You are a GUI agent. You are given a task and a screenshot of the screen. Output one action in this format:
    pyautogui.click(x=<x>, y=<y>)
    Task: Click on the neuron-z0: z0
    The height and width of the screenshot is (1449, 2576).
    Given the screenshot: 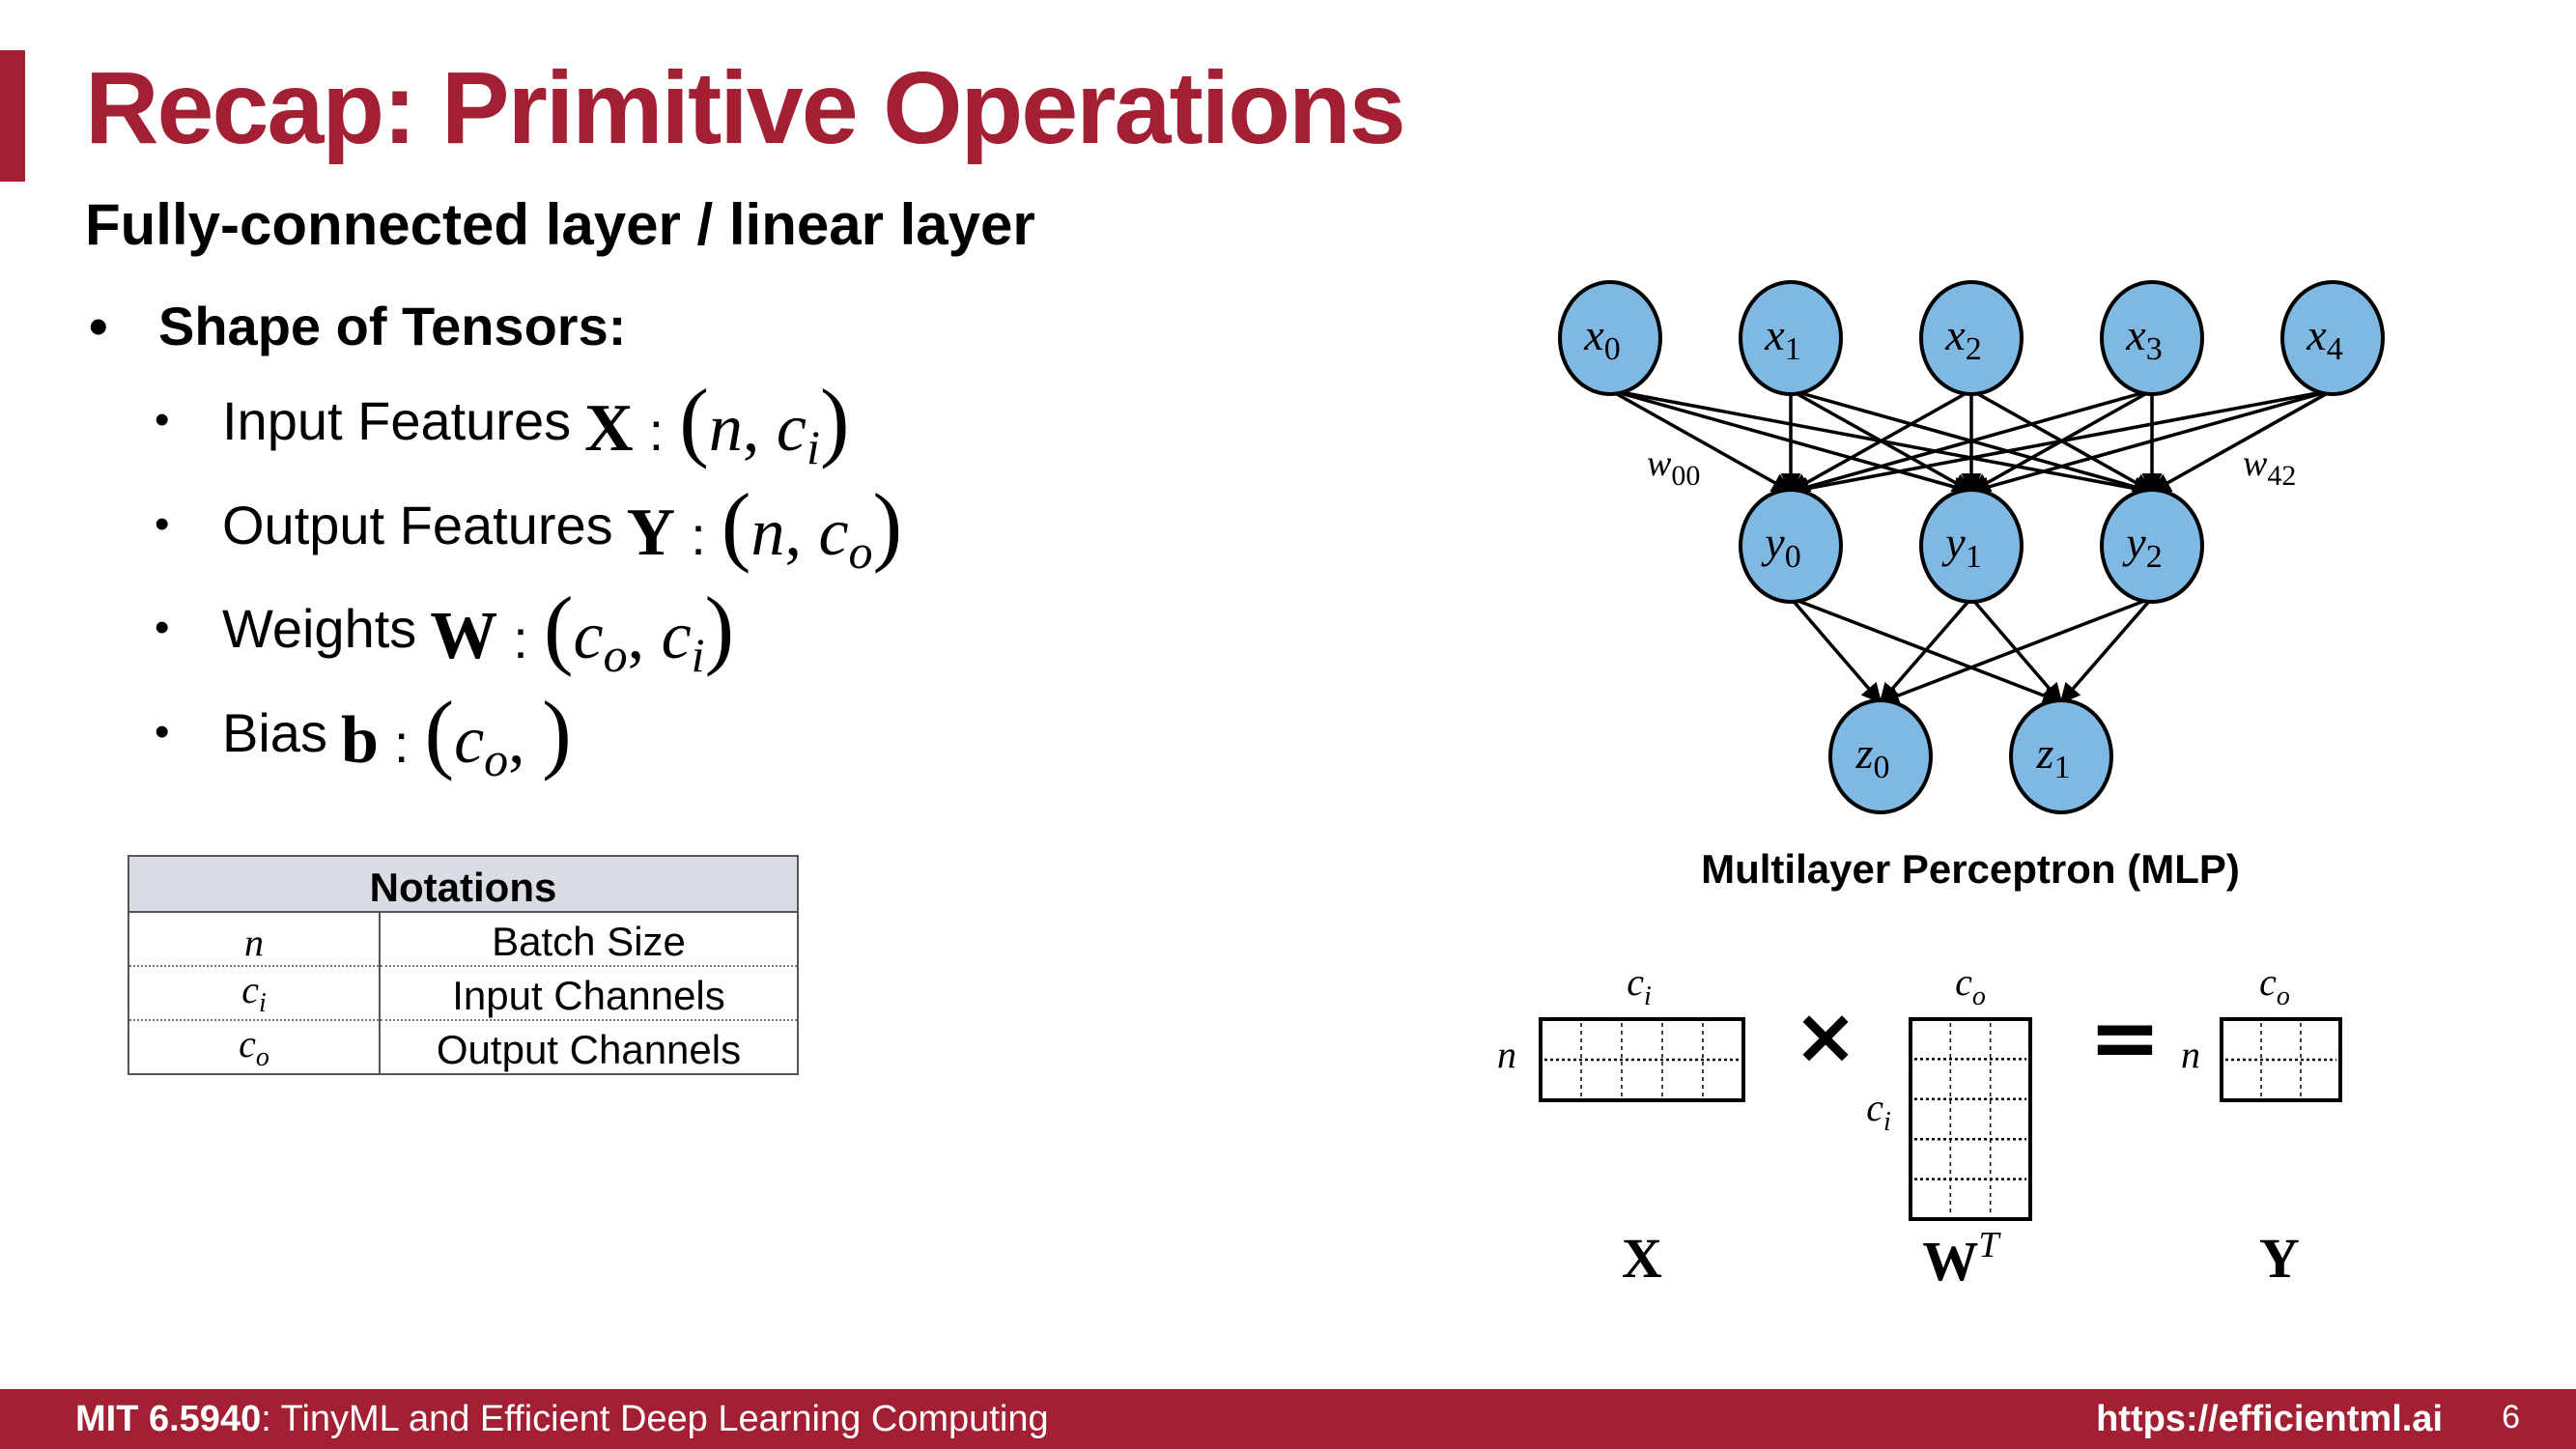 What is the action you would take?
    pyautogui.click(x=1880, y=756)
    